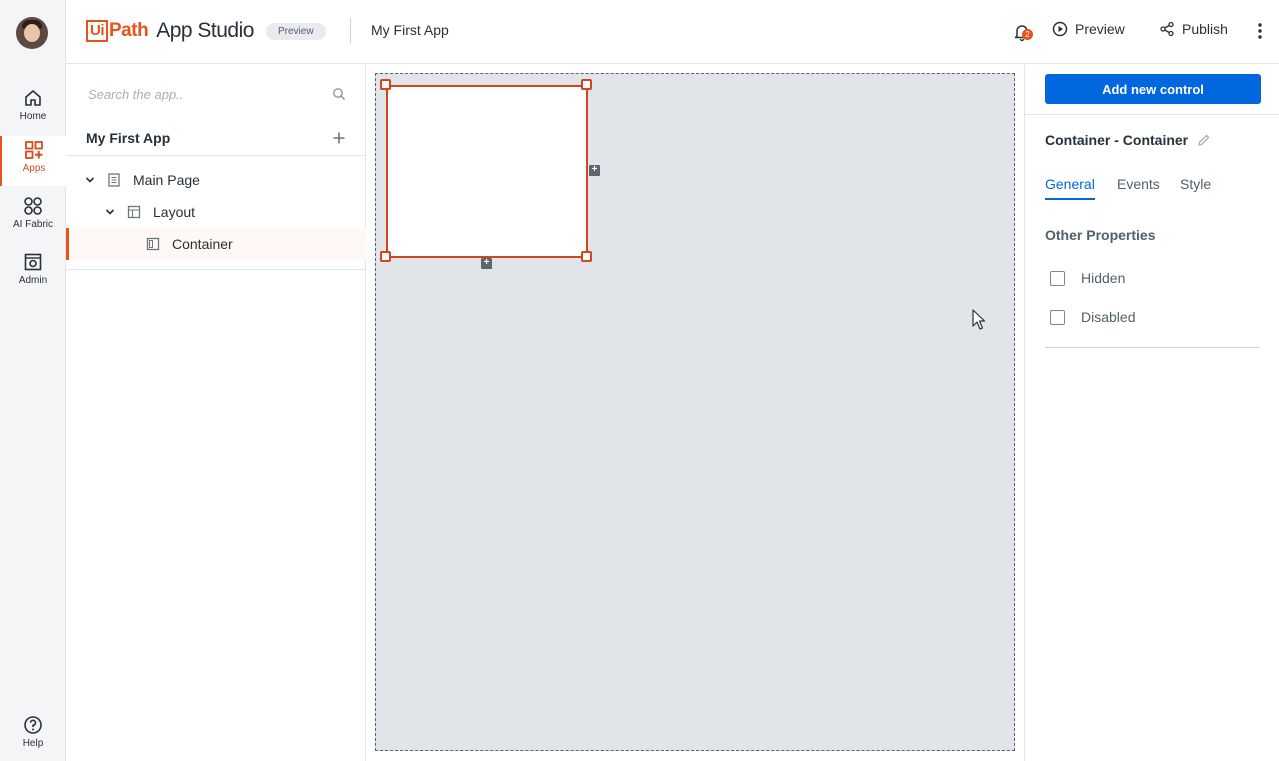 The height and width of the screenshot is (761, 1279). Describe the element at coordinates (1195, 187) in the screenshot. I see `tab-style: Style` at that location.